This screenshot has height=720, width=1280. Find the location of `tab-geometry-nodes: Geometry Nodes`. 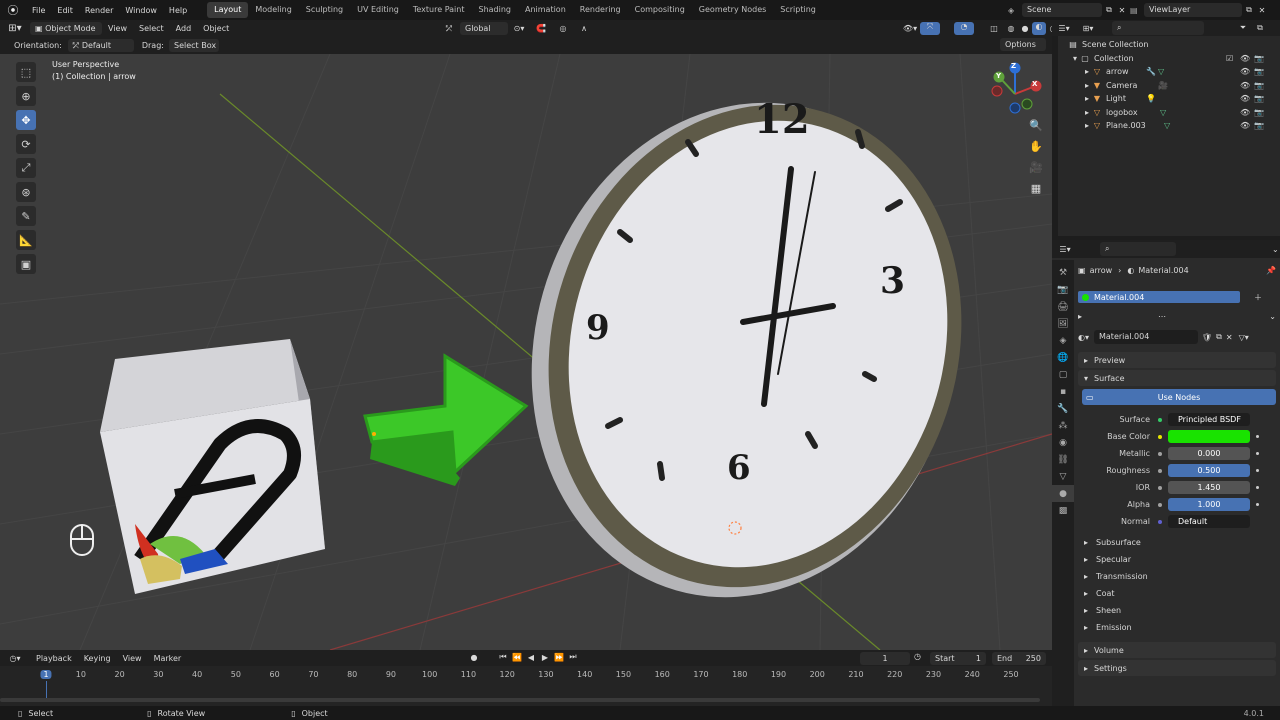

tab-geometry-nodes: Geometry Nodes is located at coordinates (732, 10).